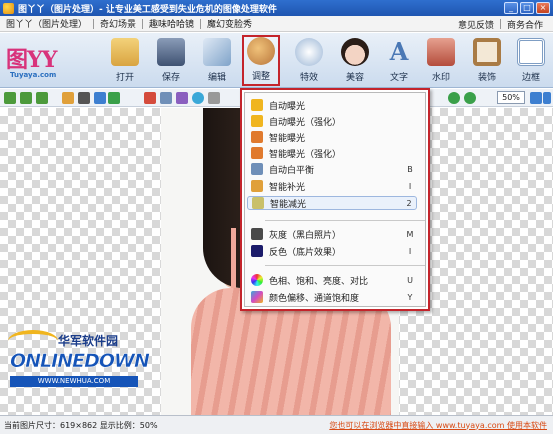 This screenshot has width=553, height=434. What do you see at coordinates (470, 98) in the screenshot?
I see `zoom-out-icon` at bounding box center [470, 98].